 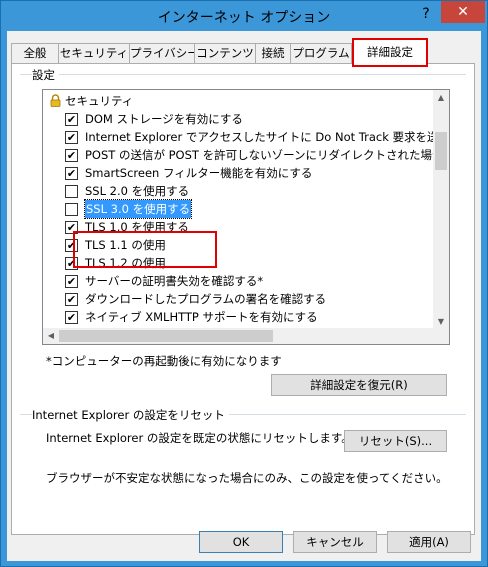 I want to click on setting-label: TLS 1.0 を使用する, so click(x=137, y=227).